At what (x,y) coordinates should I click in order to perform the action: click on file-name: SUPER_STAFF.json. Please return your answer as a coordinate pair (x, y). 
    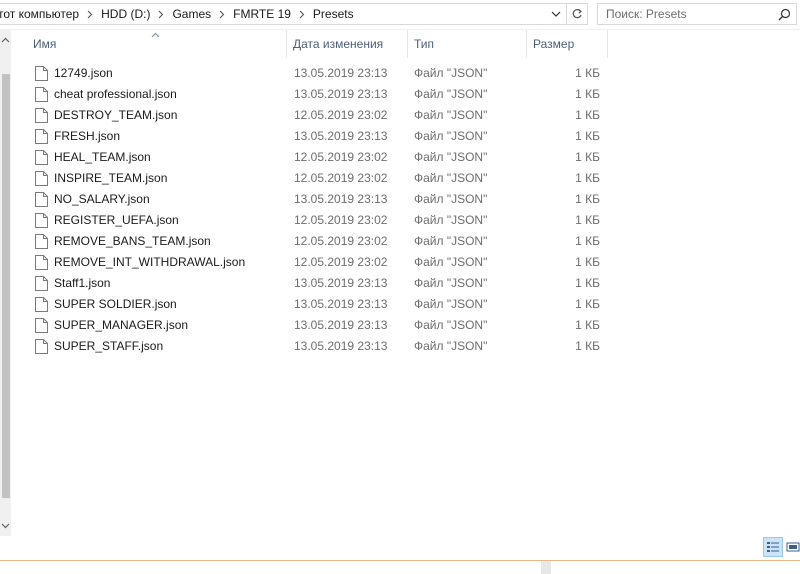
    Looking at the image, I should click on (109, 346).